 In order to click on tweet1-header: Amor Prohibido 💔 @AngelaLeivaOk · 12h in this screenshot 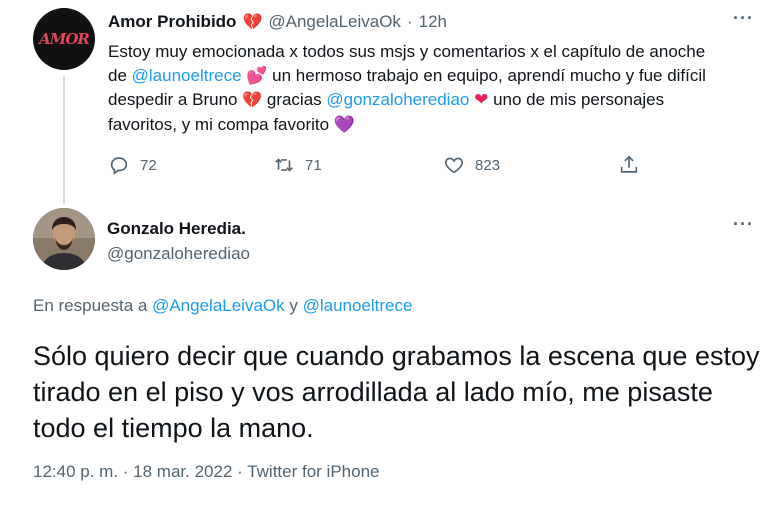, I will do `click(277, 22)`.